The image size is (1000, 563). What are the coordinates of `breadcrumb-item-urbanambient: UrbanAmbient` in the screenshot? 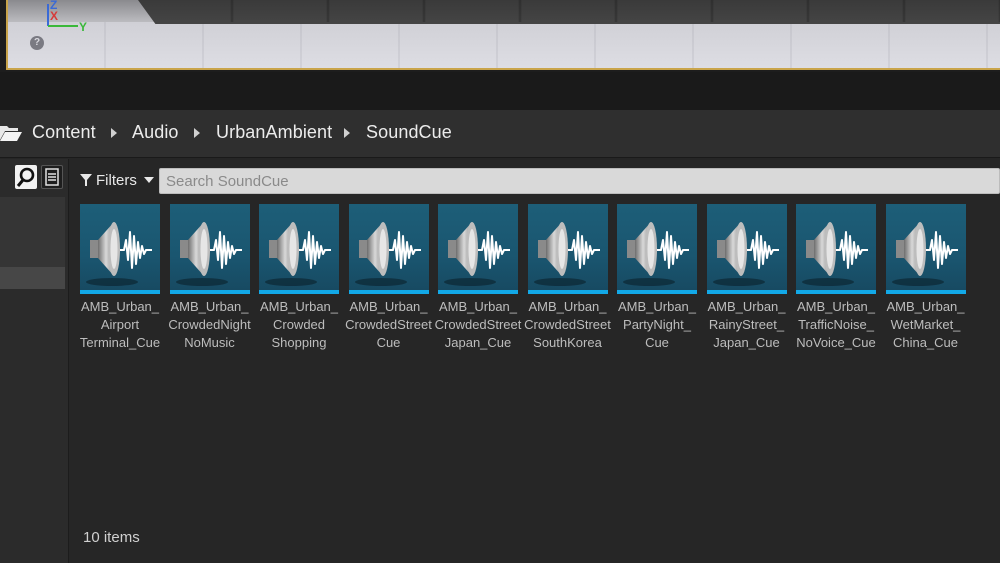 It's located at (274, 132).